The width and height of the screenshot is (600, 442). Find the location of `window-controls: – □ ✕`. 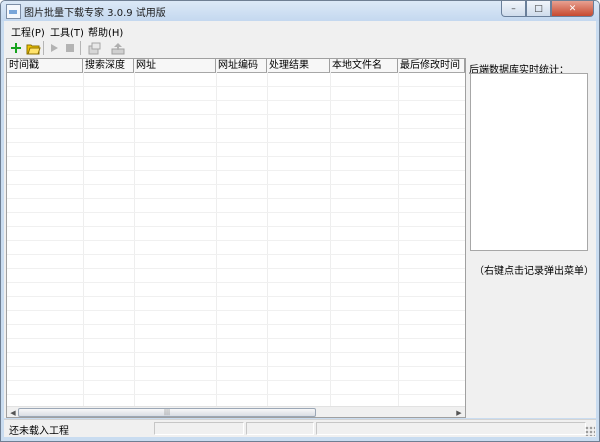

window-controls: – □ ✕ is located at coordinates (547, 9).